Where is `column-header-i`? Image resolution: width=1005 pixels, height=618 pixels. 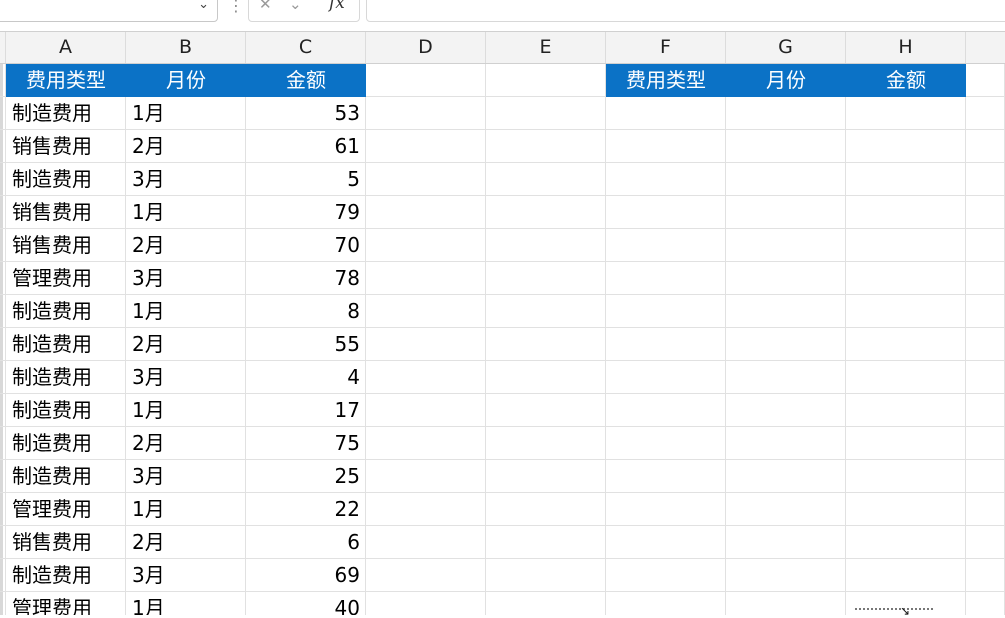 column-header-i is located at coordinates (985, 47).